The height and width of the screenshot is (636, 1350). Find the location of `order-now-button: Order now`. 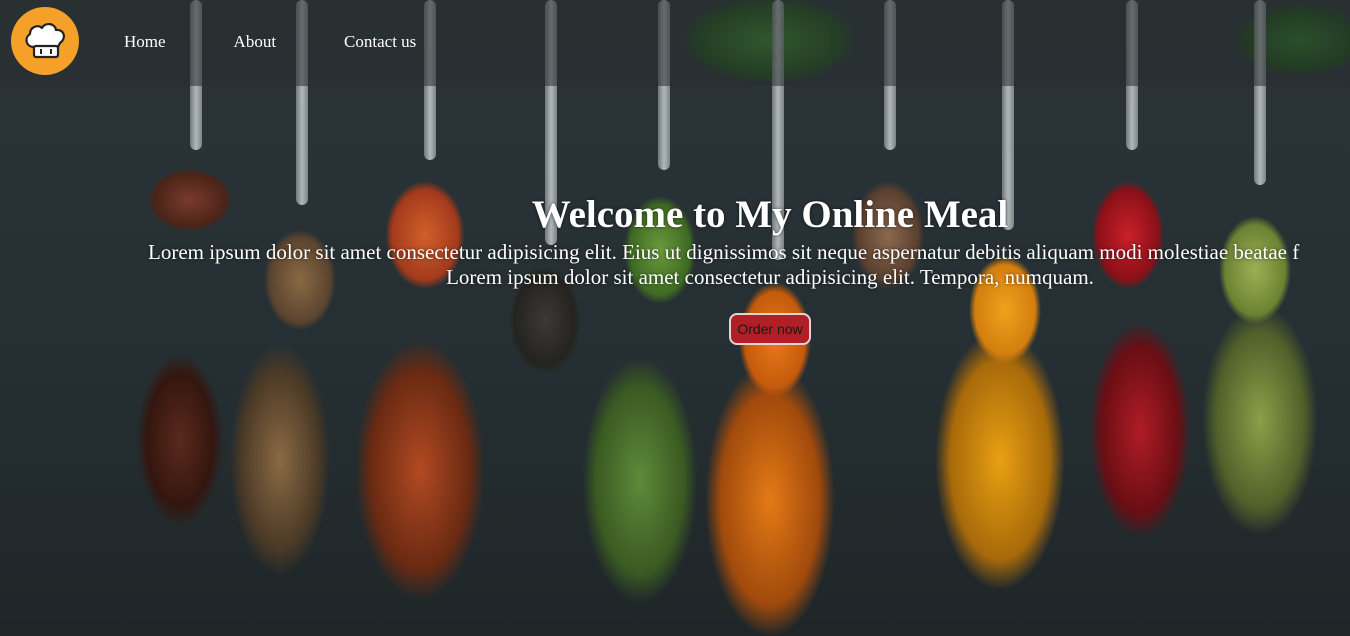

order-now-button: Order now is located at coordinates (770, 329).